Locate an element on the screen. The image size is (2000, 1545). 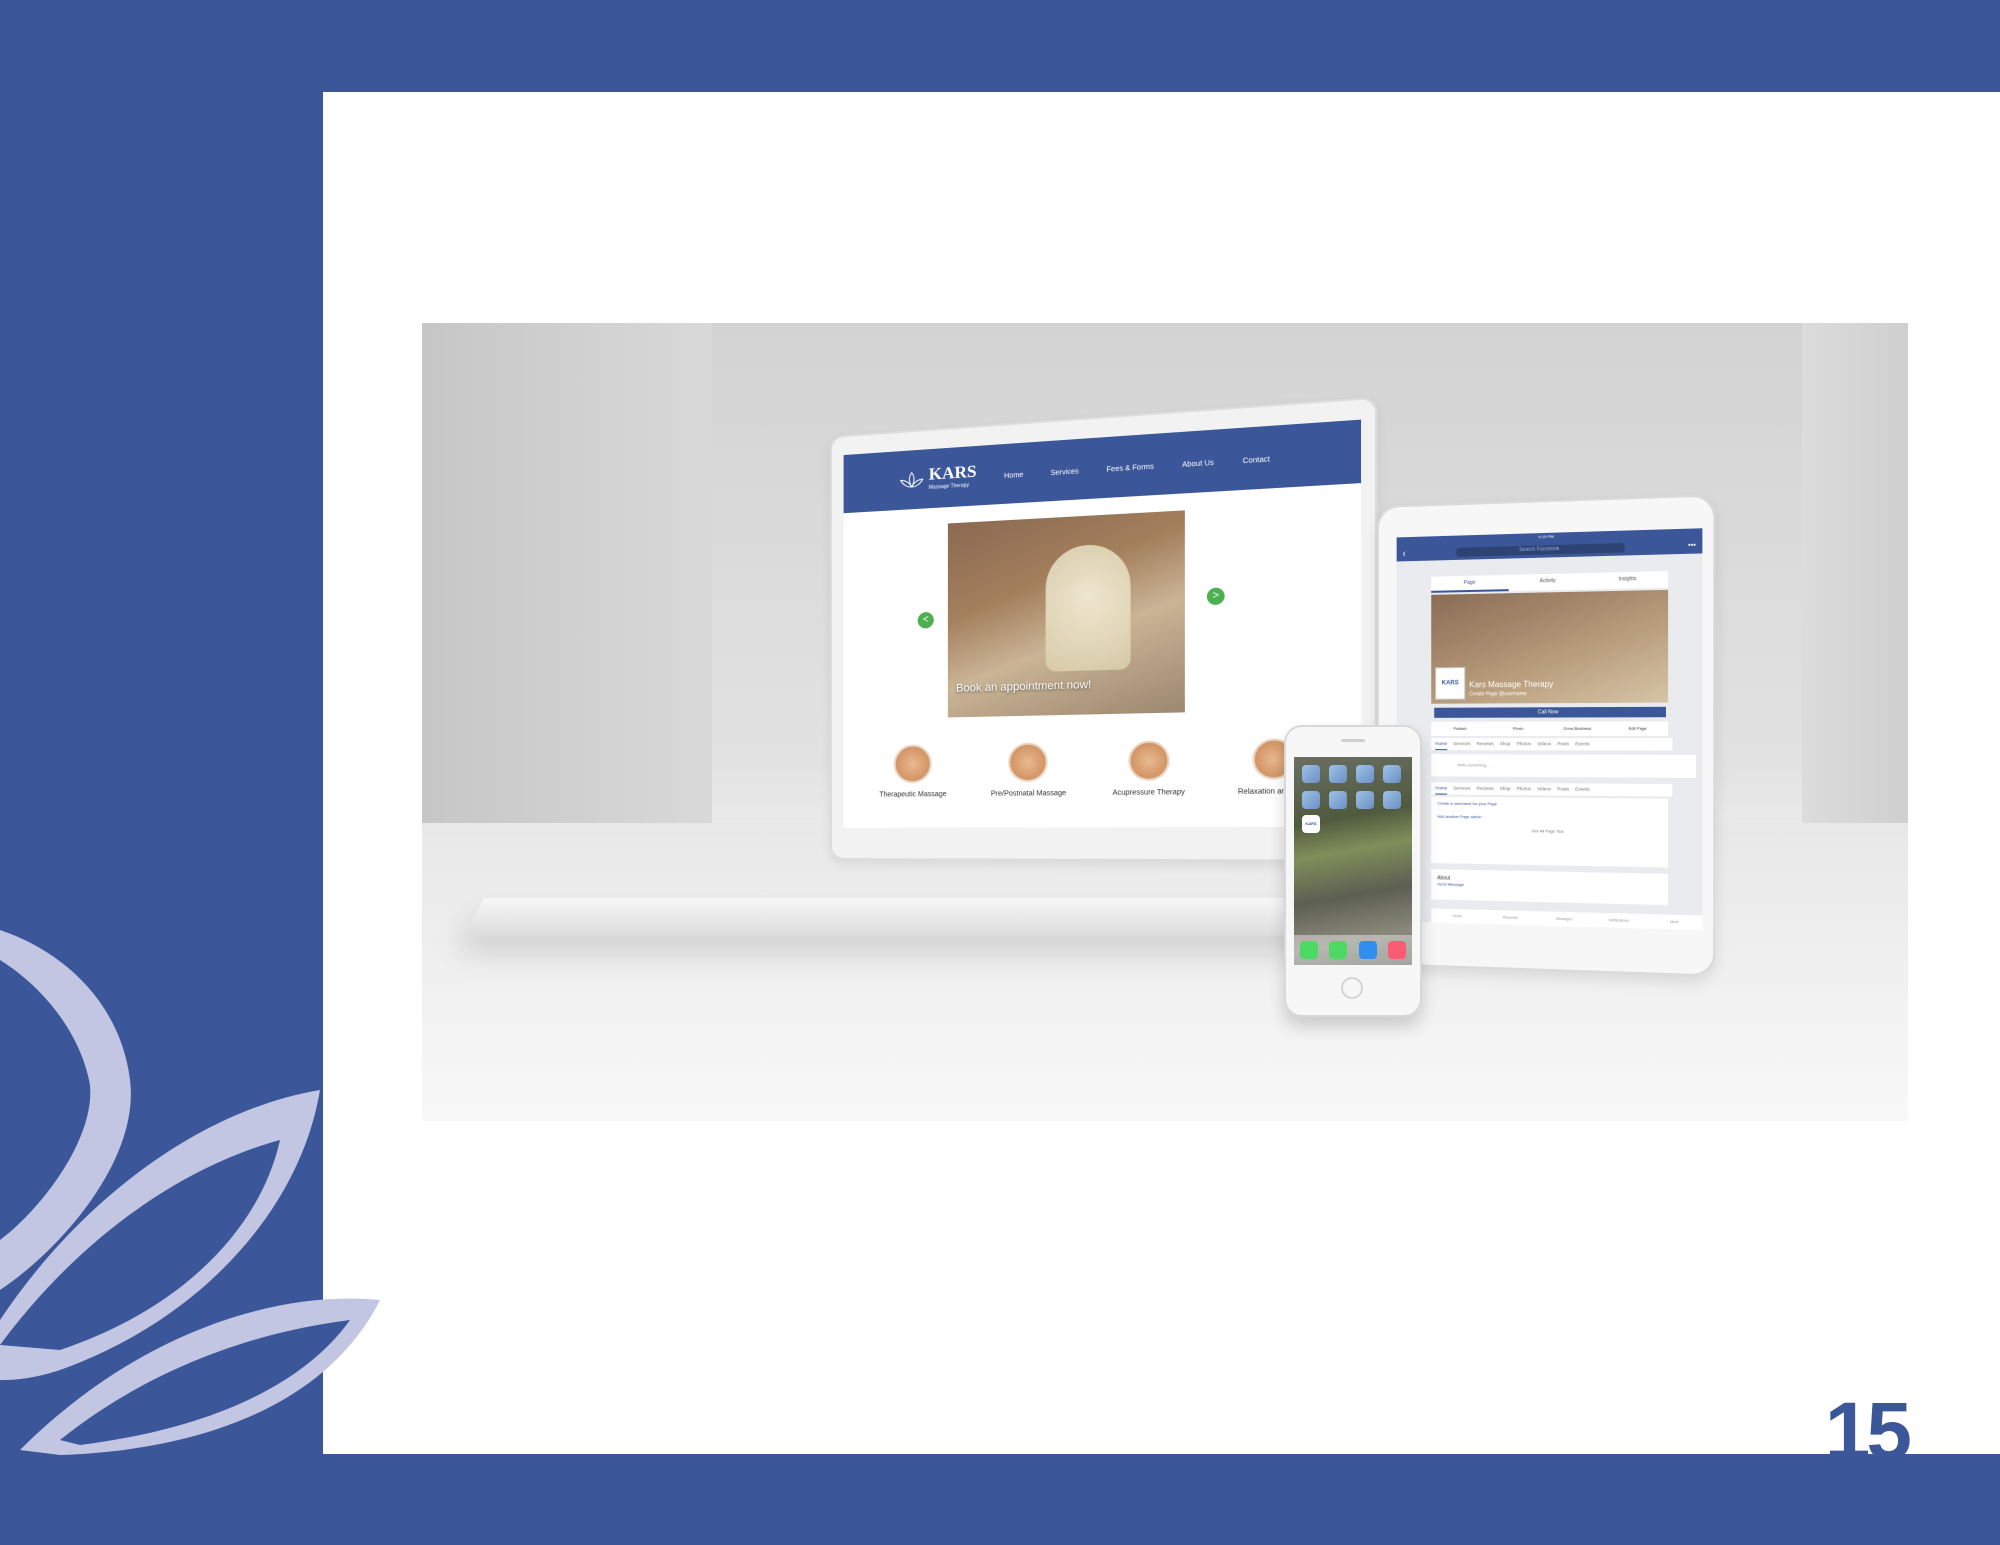
wall-right is located at coordinates (1855, 583).